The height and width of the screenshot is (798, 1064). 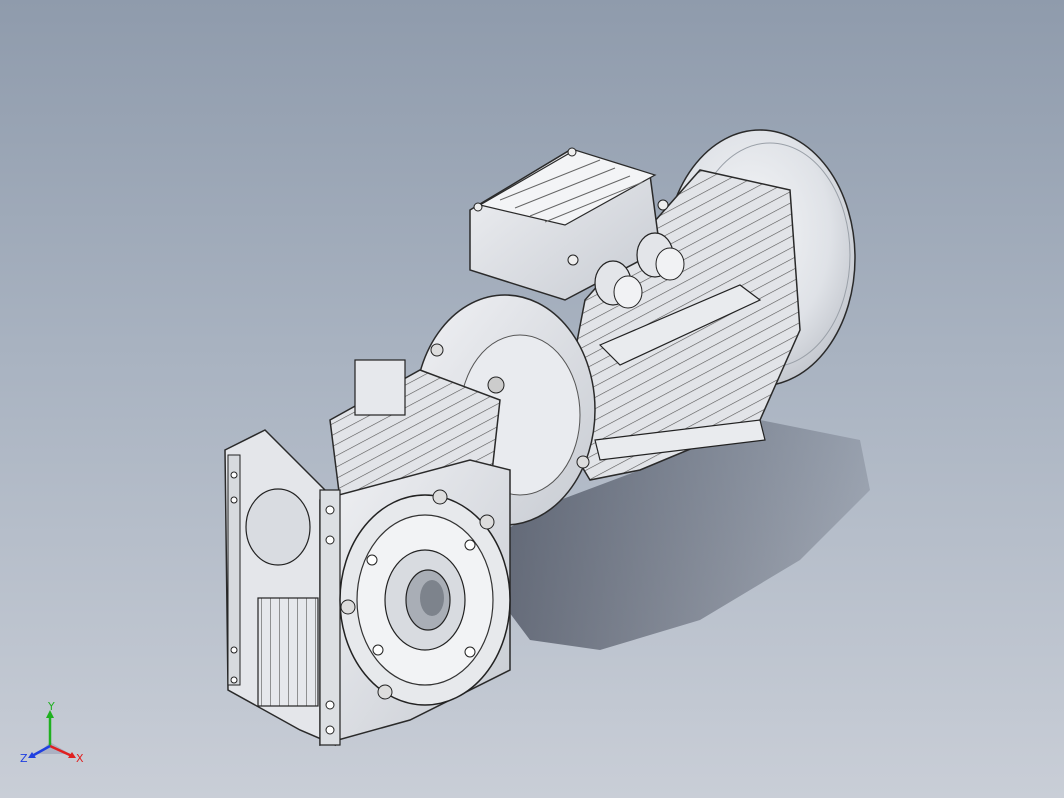 What do you see at coordinates (80, 758) in the screenshot?
I see `x-axis-label: X` at bounding box center [80, 758].